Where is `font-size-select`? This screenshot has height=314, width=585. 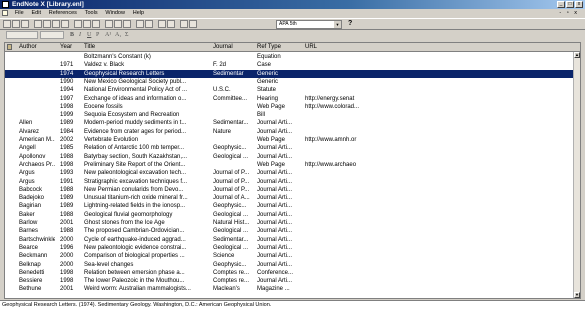
font-size-select is located at coordinates (52, 35).